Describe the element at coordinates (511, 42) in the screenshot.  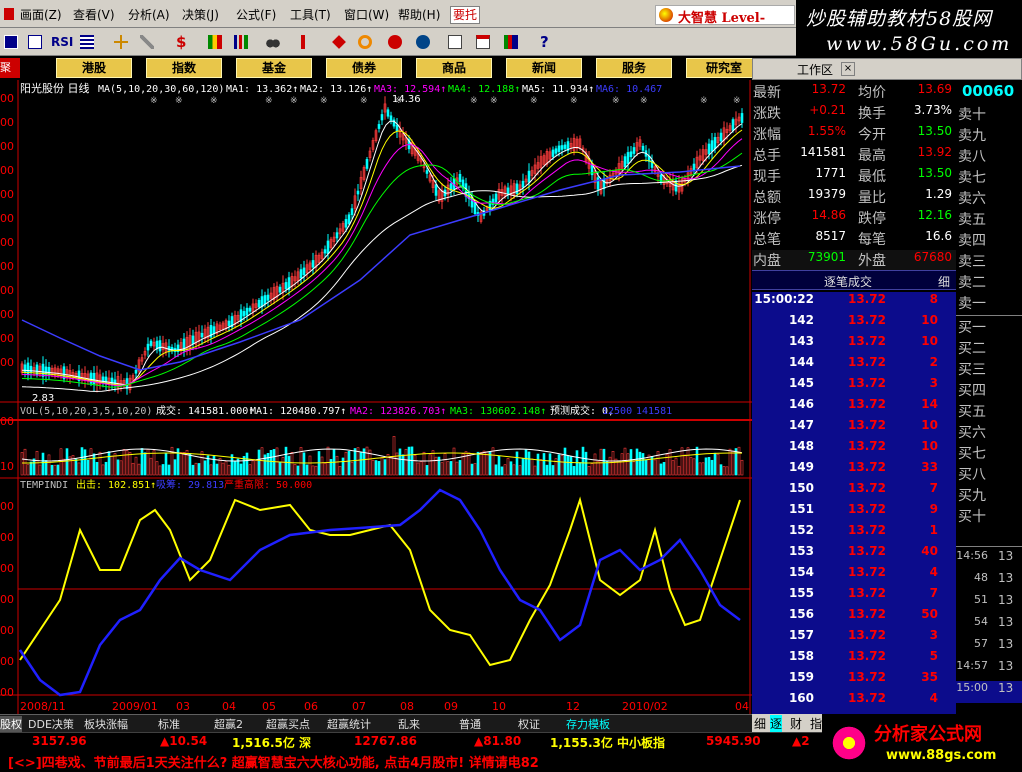
I see `books-icon` at that location.